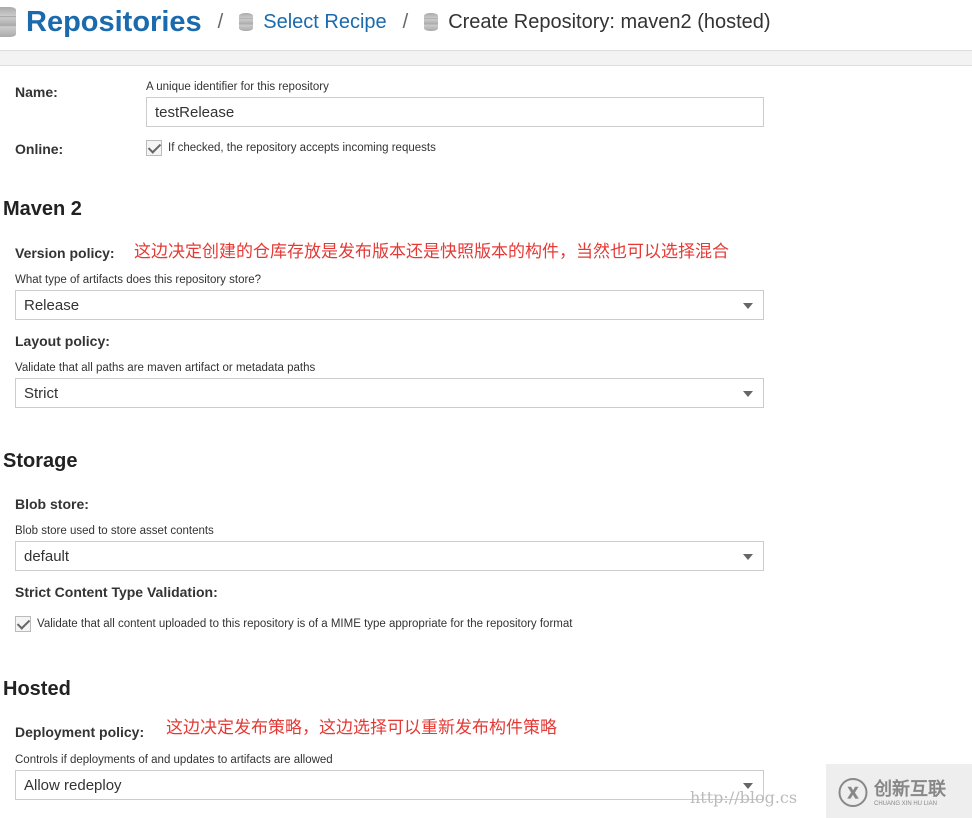 This screenshot has height=818, width=972. I want to click on strict-validation-checkbox, so click(23, 624).